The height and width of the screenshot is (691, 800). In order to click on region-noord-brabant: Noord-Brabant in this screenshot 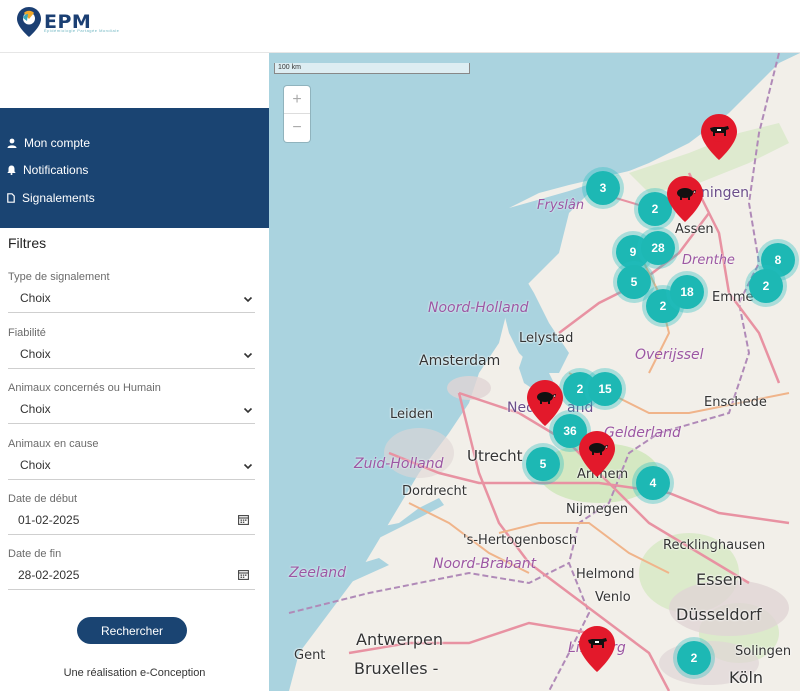, I will do `click(485, 564)`.